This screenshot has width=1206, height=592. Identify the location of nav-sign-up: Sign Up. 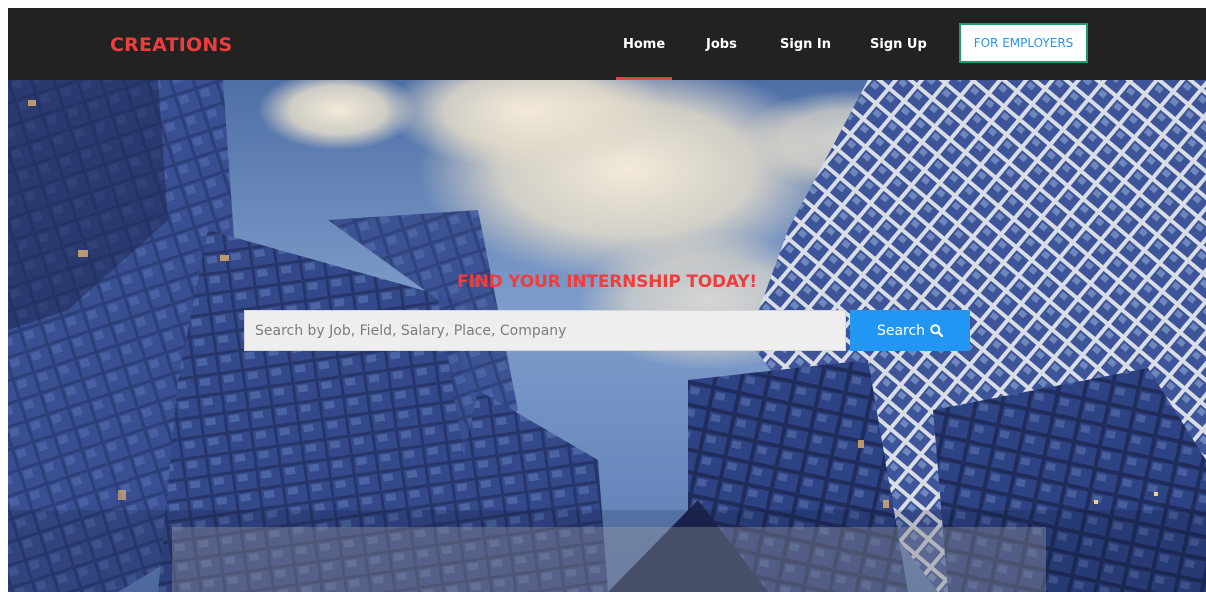
(898, 45).